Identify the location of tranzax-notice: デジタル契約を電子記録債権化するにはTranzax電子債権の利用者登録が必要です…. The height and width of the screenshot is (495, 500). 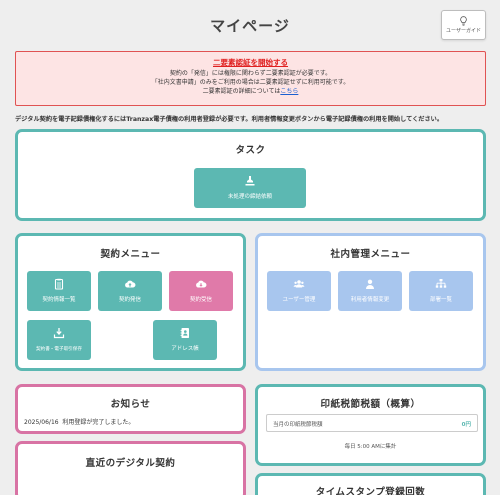
(229, 119).